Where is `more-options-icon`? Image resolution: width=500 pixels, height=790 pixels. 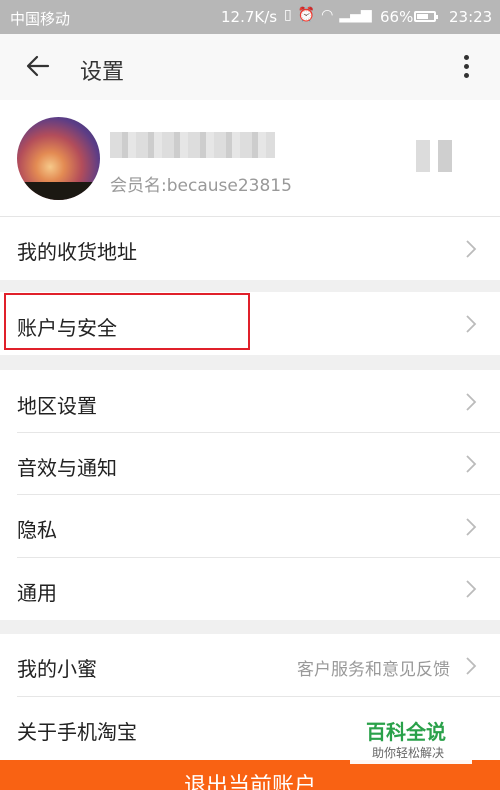
more-options-icon is located at coordinates (466, 67).